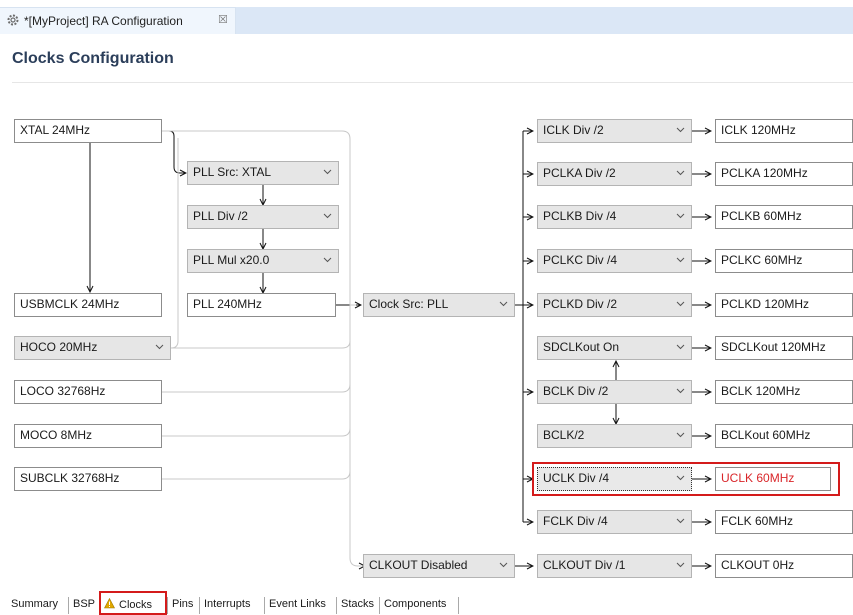 The image size is (853, 615). What do you see at coordinates (409, 304) in the screenshot?
I see `clock-src-label: Clock Src: PLL` at bounding box center [409, 304].